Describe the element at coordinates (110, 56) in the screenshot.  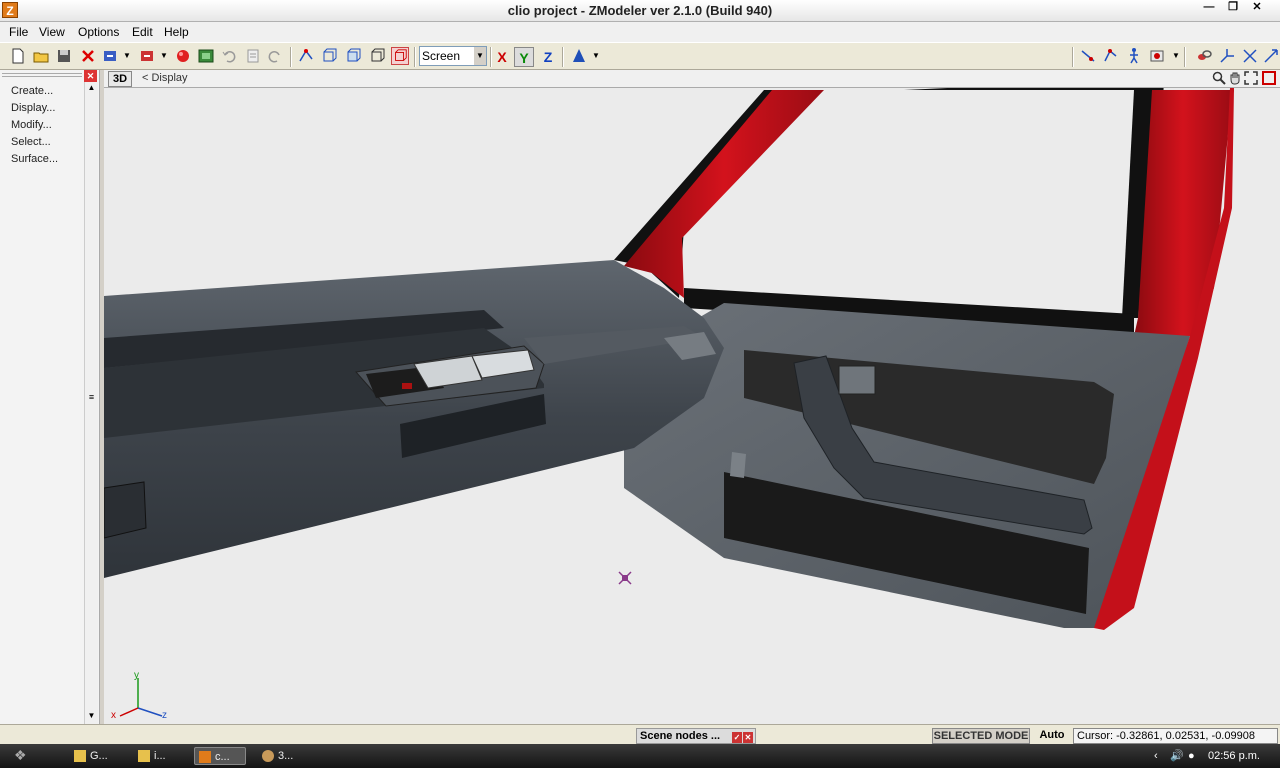
I see `import-icon` at that location.